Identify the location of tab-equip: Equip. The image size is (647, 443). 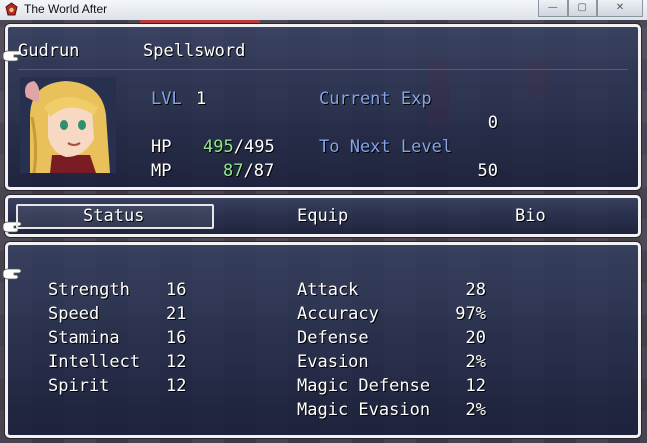
(322, 216).